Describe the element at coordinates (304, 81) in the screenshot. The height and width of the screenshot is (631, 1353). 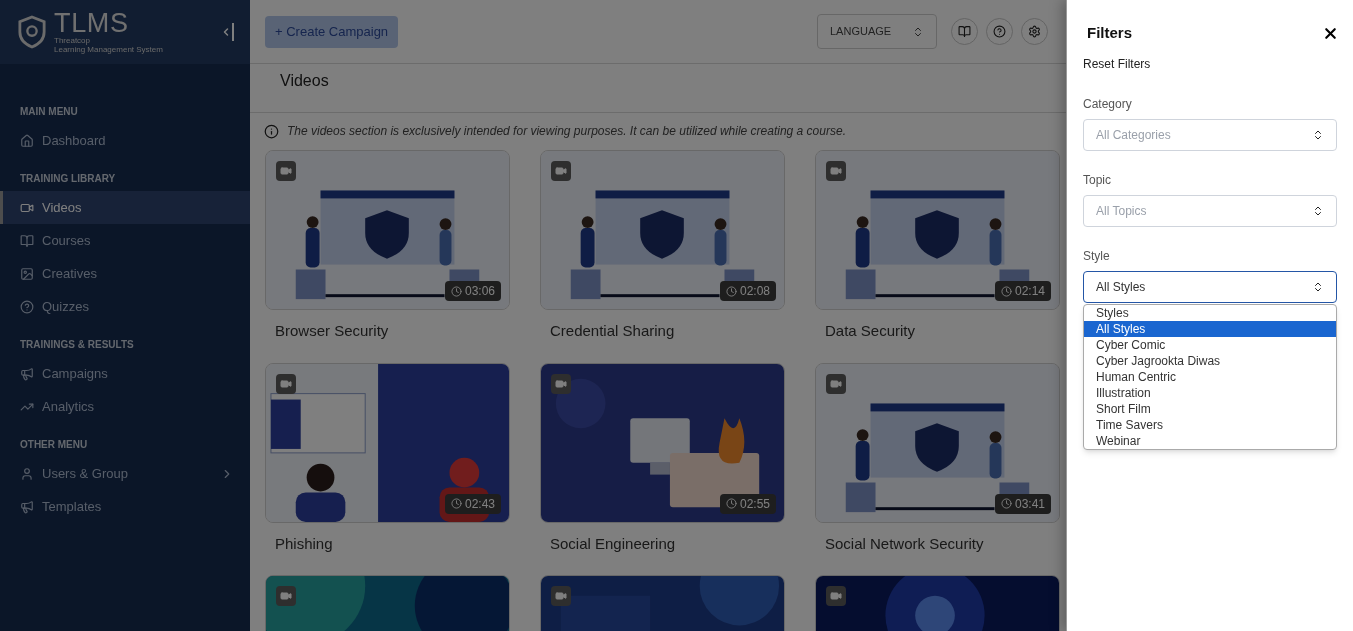
I see `page-title: Videos` at that location.